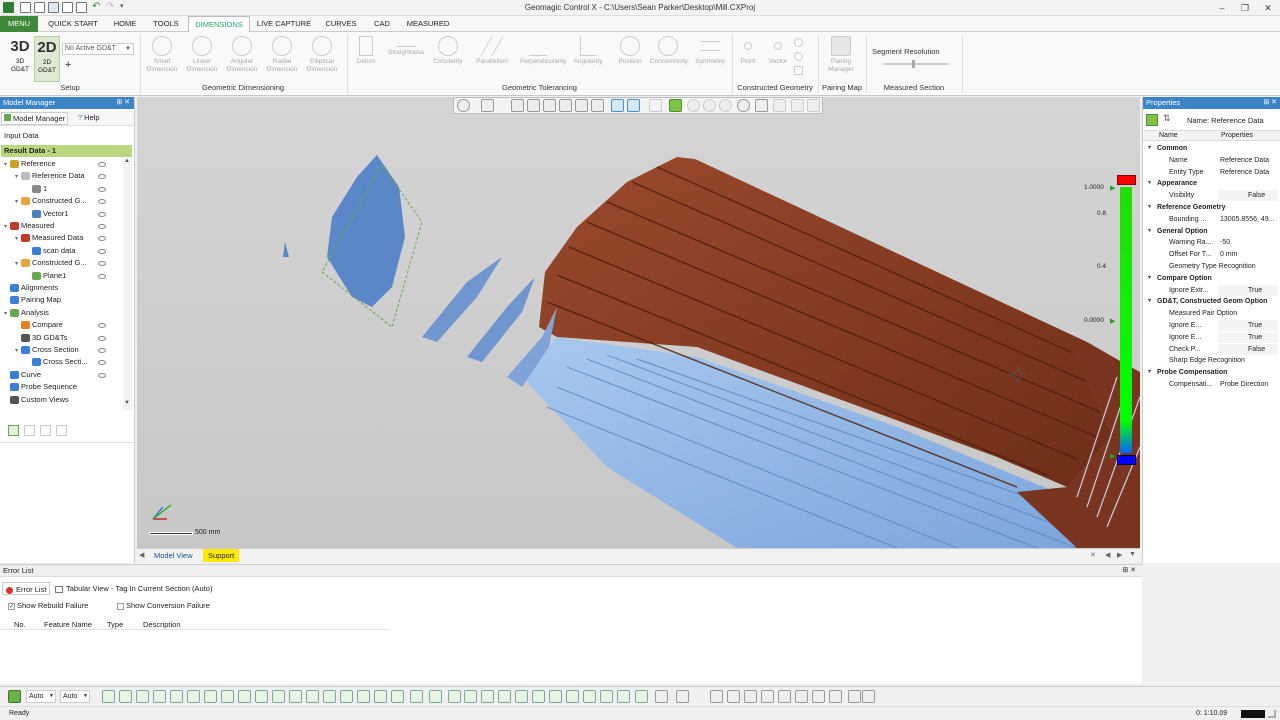  Describe the element at coordinates (75, 696) in the screenshot. I see `mode-select: Auto ▼` at that location.